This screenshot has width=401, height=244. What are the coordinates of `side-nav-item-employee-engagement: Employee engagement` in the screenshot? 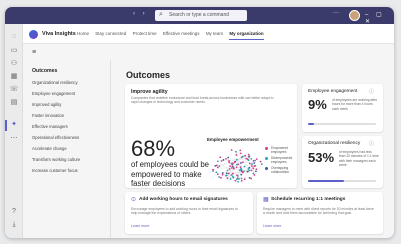 It's located at (53, 93).